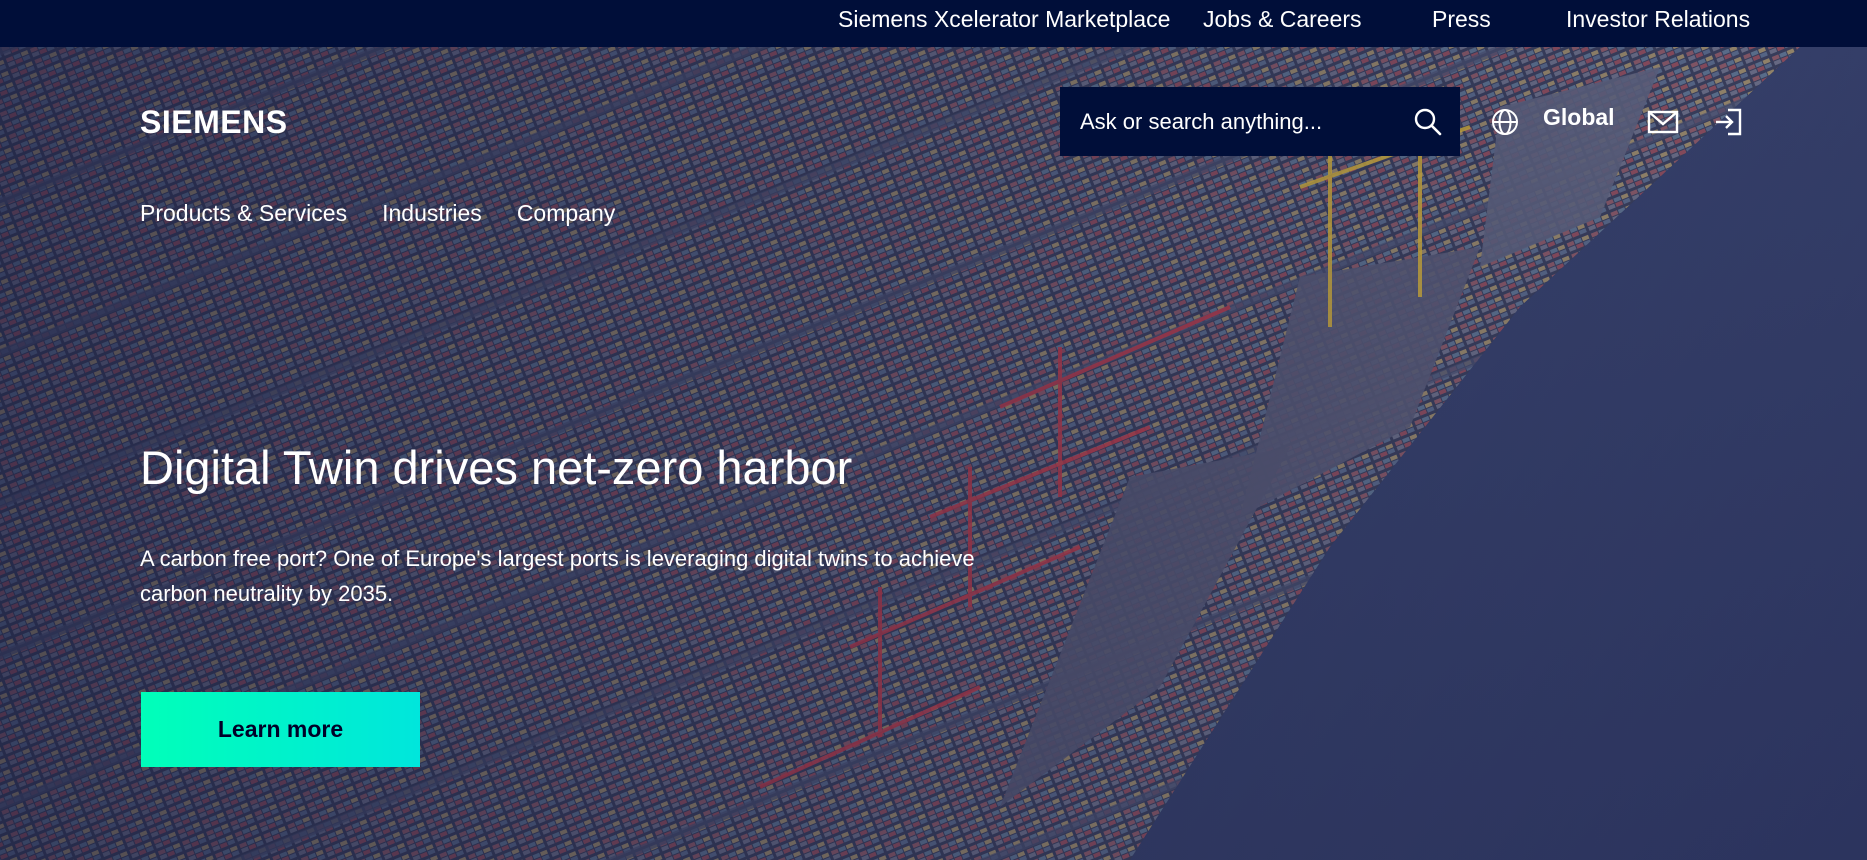 The height and width of the screenshot is (860, 1867). What do you see at coordinates (377, 213) in the screenshot?
I see `main-navigation: Products & Services Industries Company` at bounding box center [377, 213].